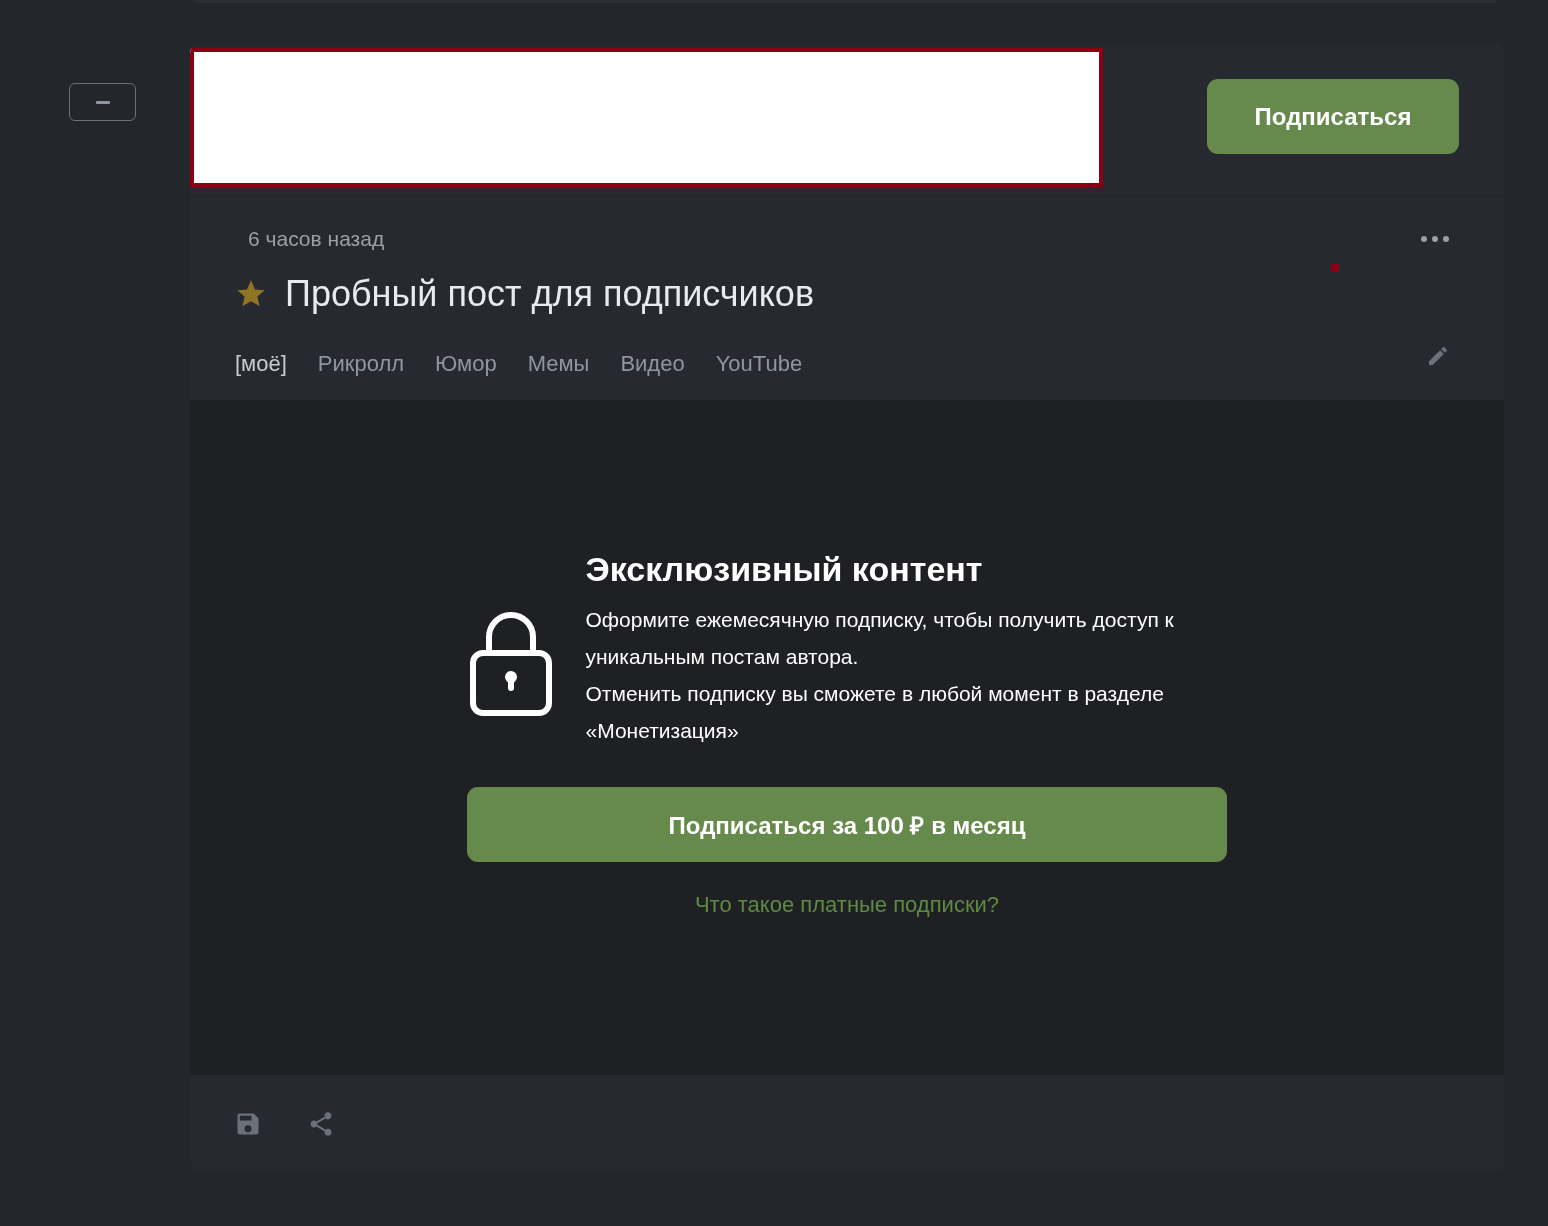 This screenshot has width=1548, height=1226. I want to click on edit-icon, so click(1438, 356).